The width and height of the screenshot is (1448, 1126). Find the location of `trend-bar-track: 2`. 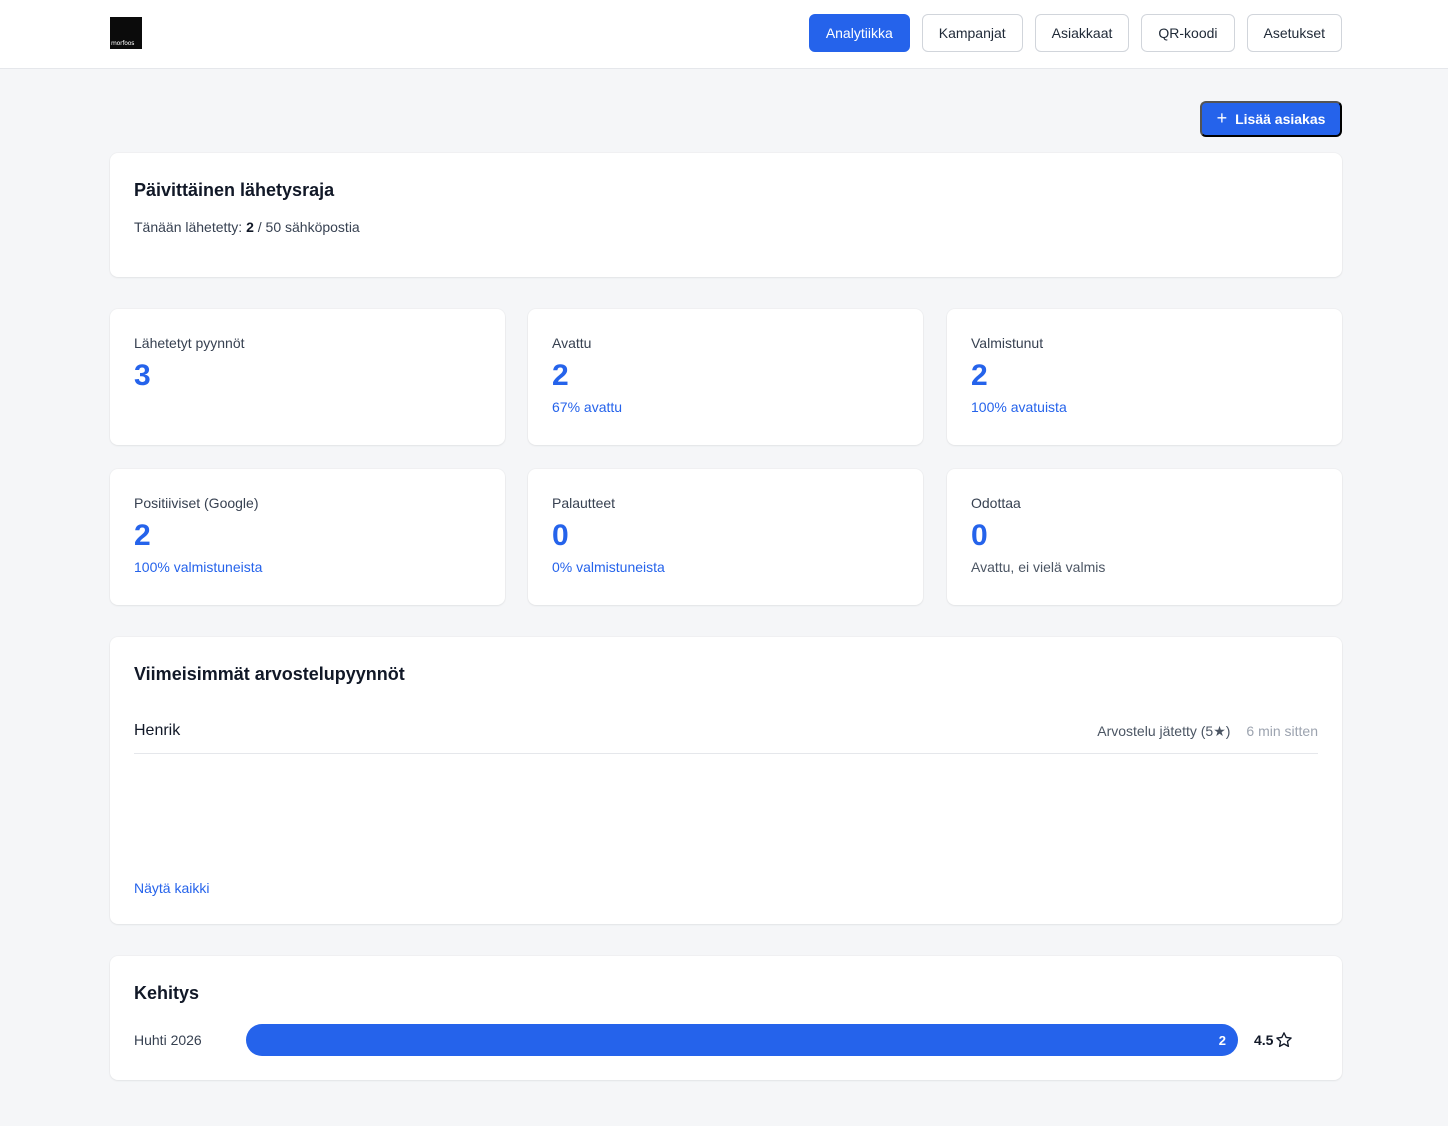

trend-bar-track: 2 is located at coordinates (742, 1040).